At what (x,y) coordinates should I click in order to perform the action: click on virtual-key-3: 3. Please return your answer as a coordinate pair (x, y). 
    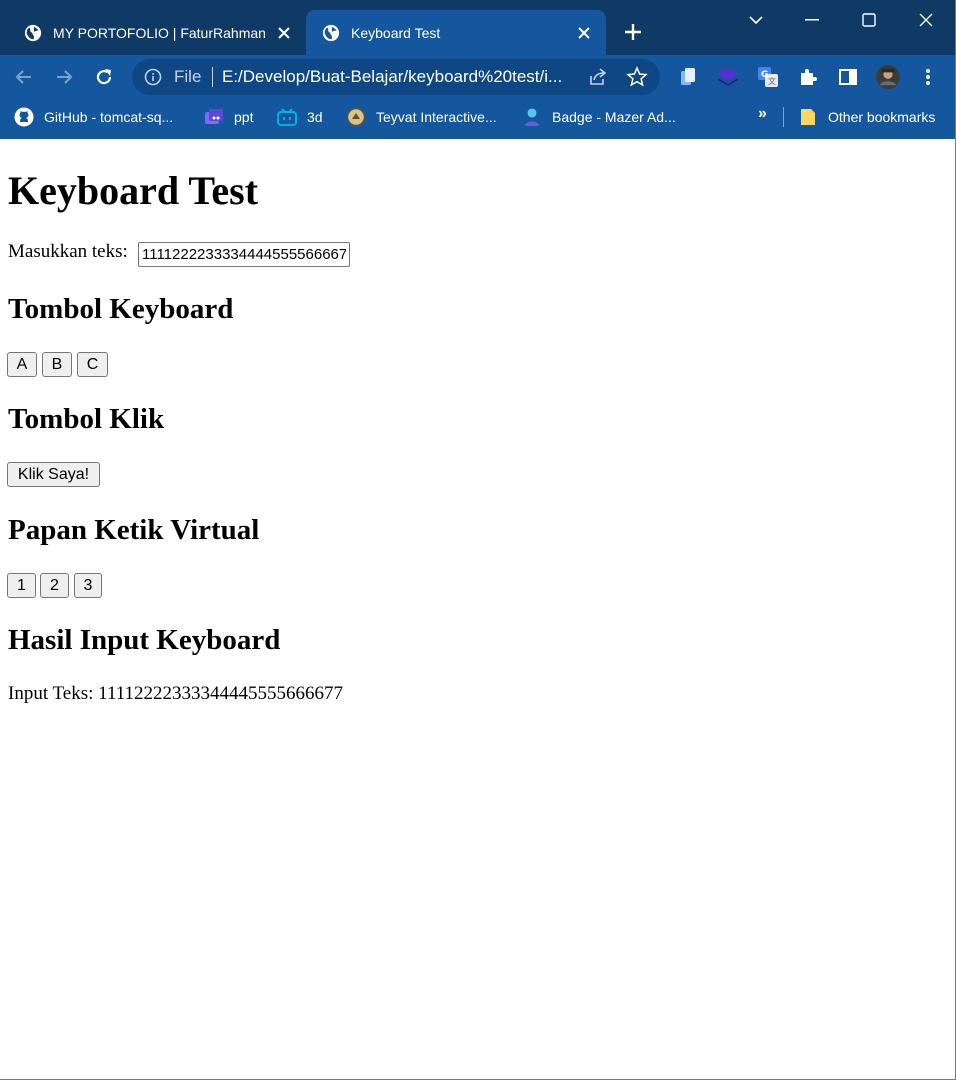
    Looking at the image, I should click on (88, 585).